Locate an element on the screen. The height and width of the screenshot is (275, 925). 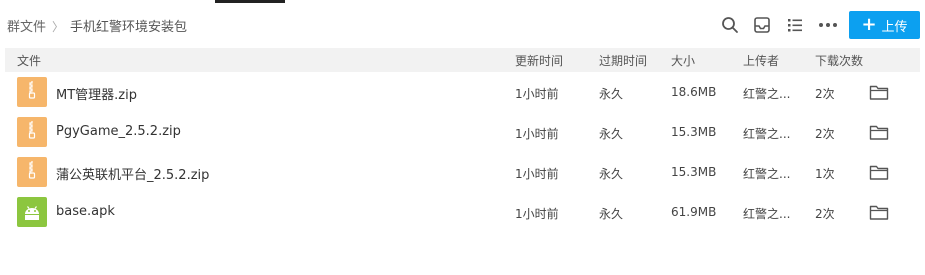
file-size: 18.6MB is located at coordinates (694, 92).